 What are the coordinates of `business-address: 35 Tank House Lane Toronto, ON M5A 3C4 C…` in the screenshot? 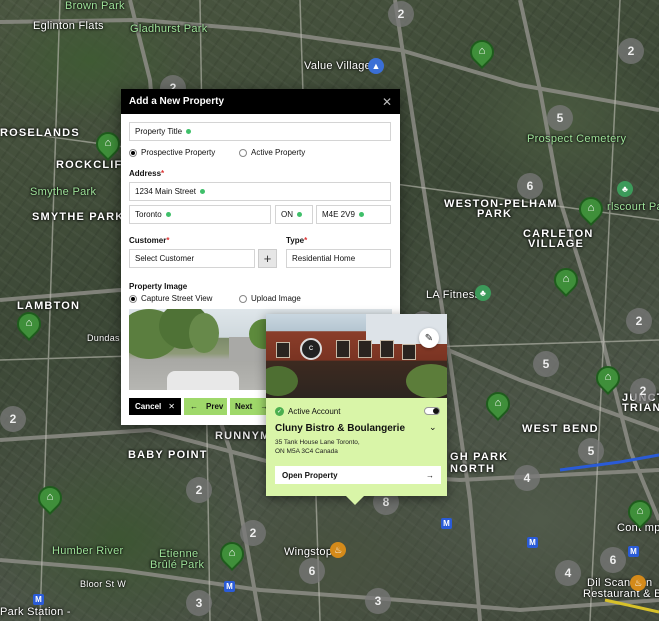 It's located at (330, 447).